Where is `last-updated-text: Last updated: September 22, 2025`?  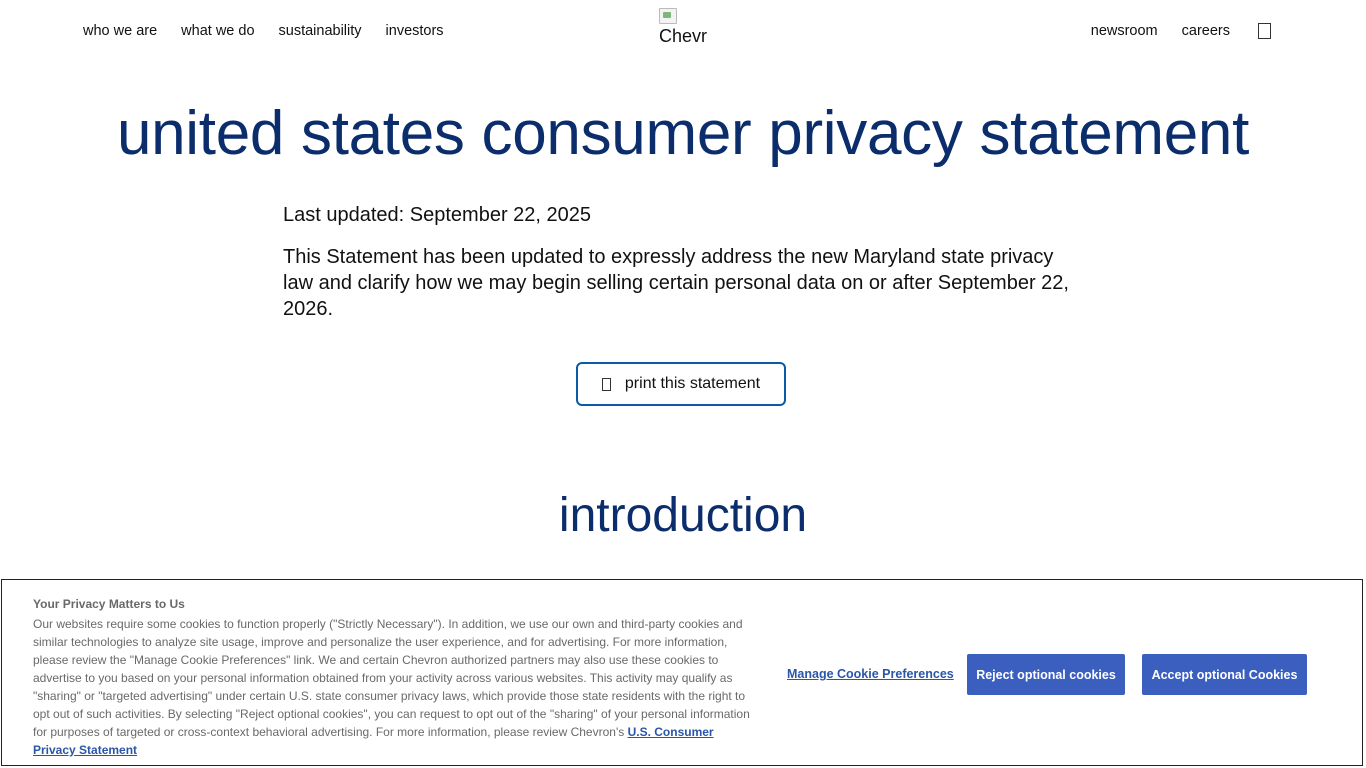 last-updated-text: Last updated: September 22, 2025 is located at coordinates (437, 215).